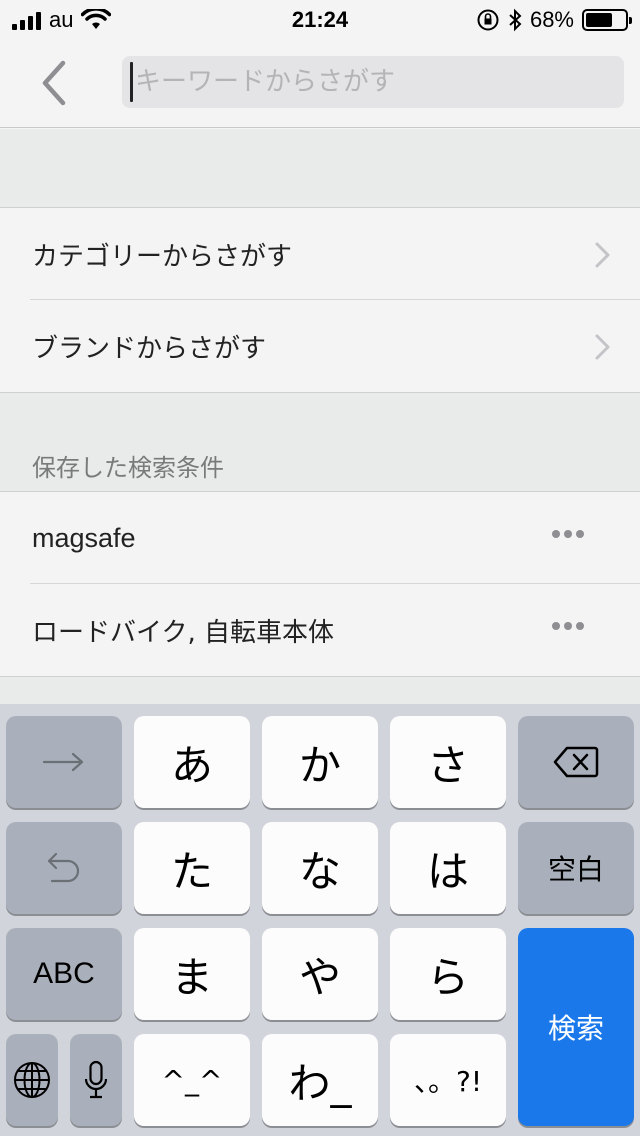  I want to click on key-label: ま, so click(191, 977).